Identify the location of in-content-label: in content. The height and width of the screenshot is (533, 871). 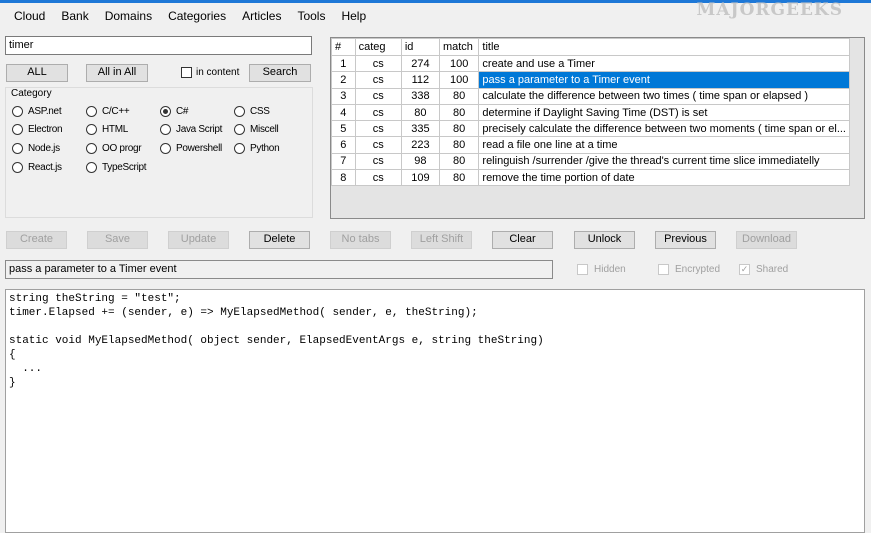
(218, 72).